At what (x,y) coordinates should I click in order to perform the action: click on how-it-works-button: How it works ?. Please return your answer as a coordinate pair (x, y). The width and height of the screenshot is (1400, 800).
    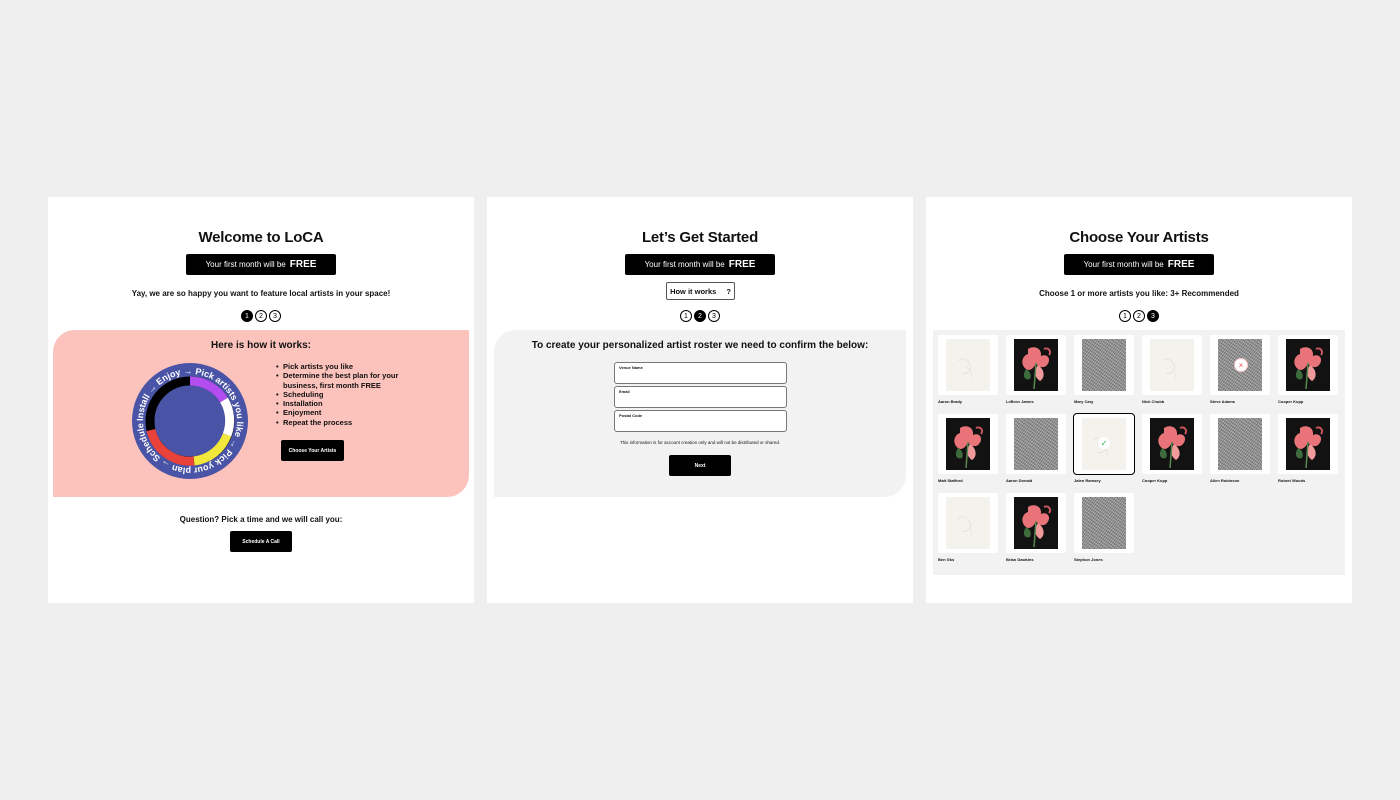
    Looking at the image, I should click on (700, 291).